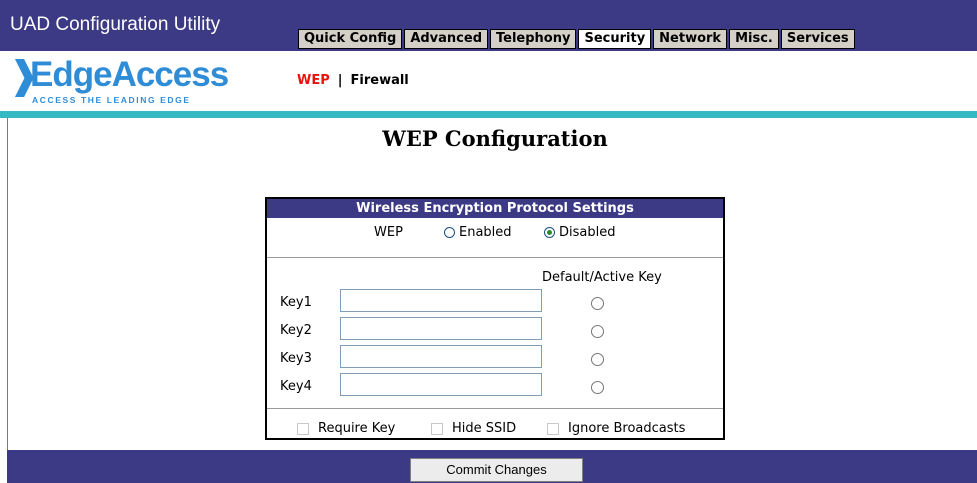  I want to click on key2-label: Key2, so click(296, 330).